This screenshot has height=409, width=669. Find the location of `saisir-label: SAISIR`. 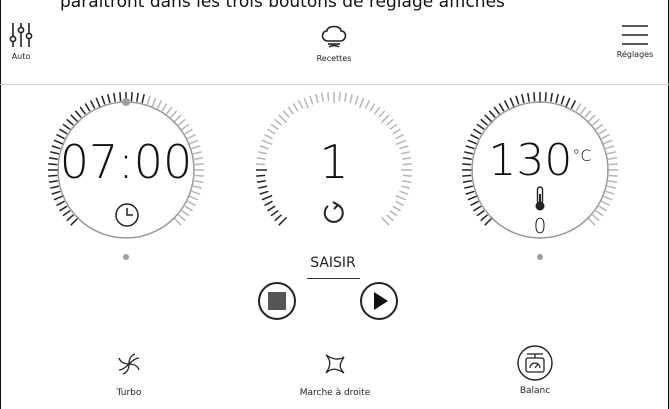

saisir-label: SAISIR is located at coordinates (333, 263).